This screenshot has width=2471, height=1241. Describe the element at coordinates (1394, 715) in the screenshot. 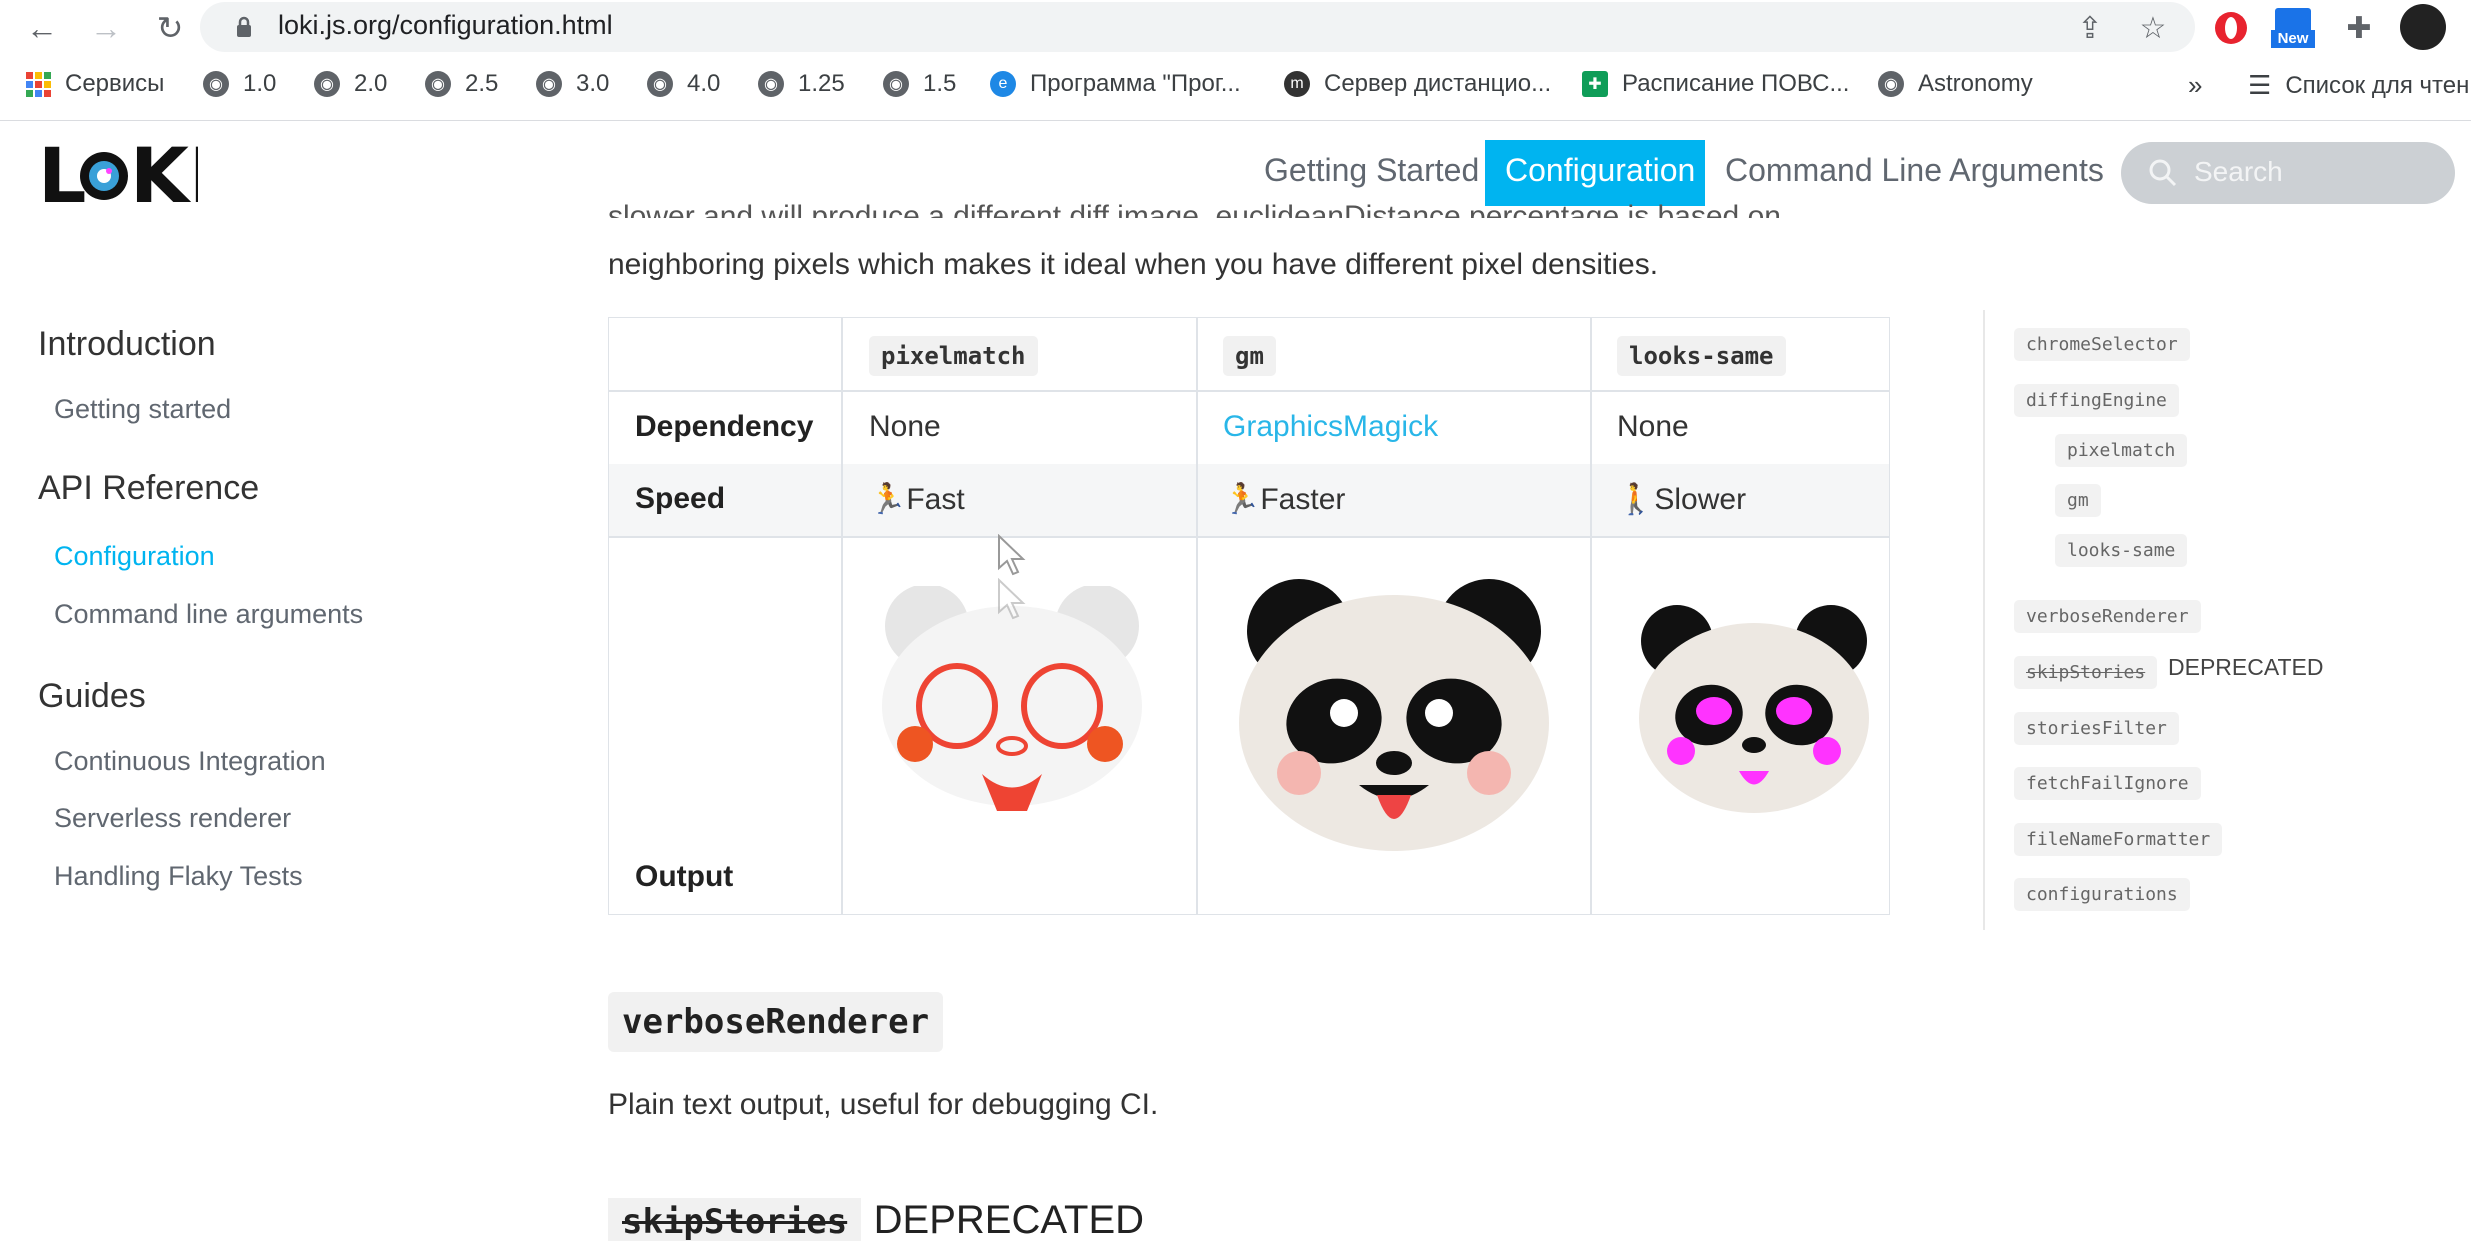

I see `gm-output-image` at that location.